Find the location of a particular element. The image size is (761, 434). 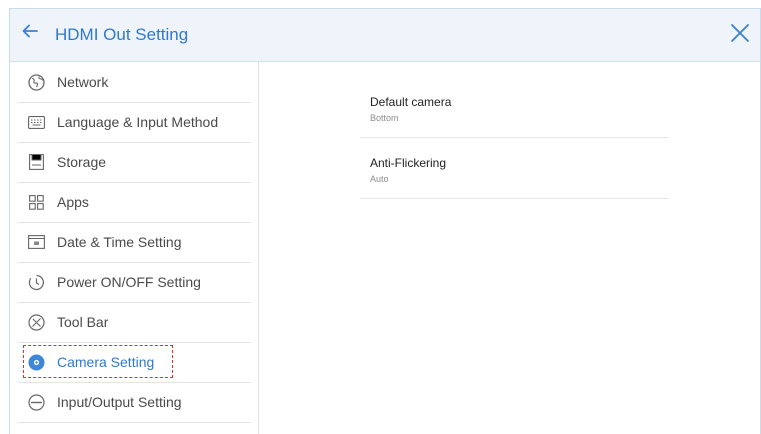

apps-grid-icon is located at coordinates (36, 202).